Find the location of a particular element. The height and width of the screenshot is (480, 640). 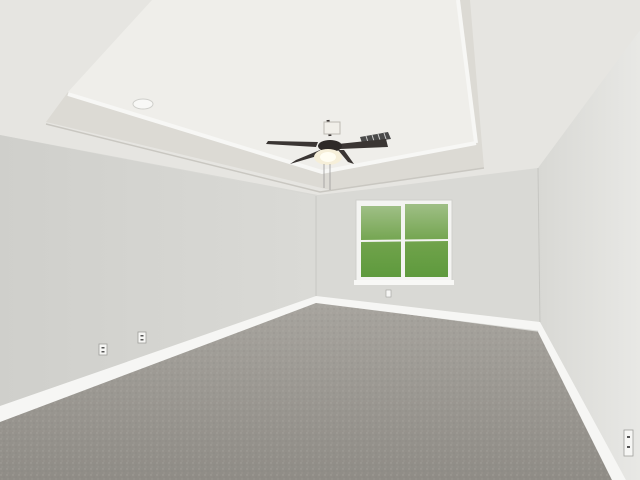

window-muntin is located at coordinates (404, 240).